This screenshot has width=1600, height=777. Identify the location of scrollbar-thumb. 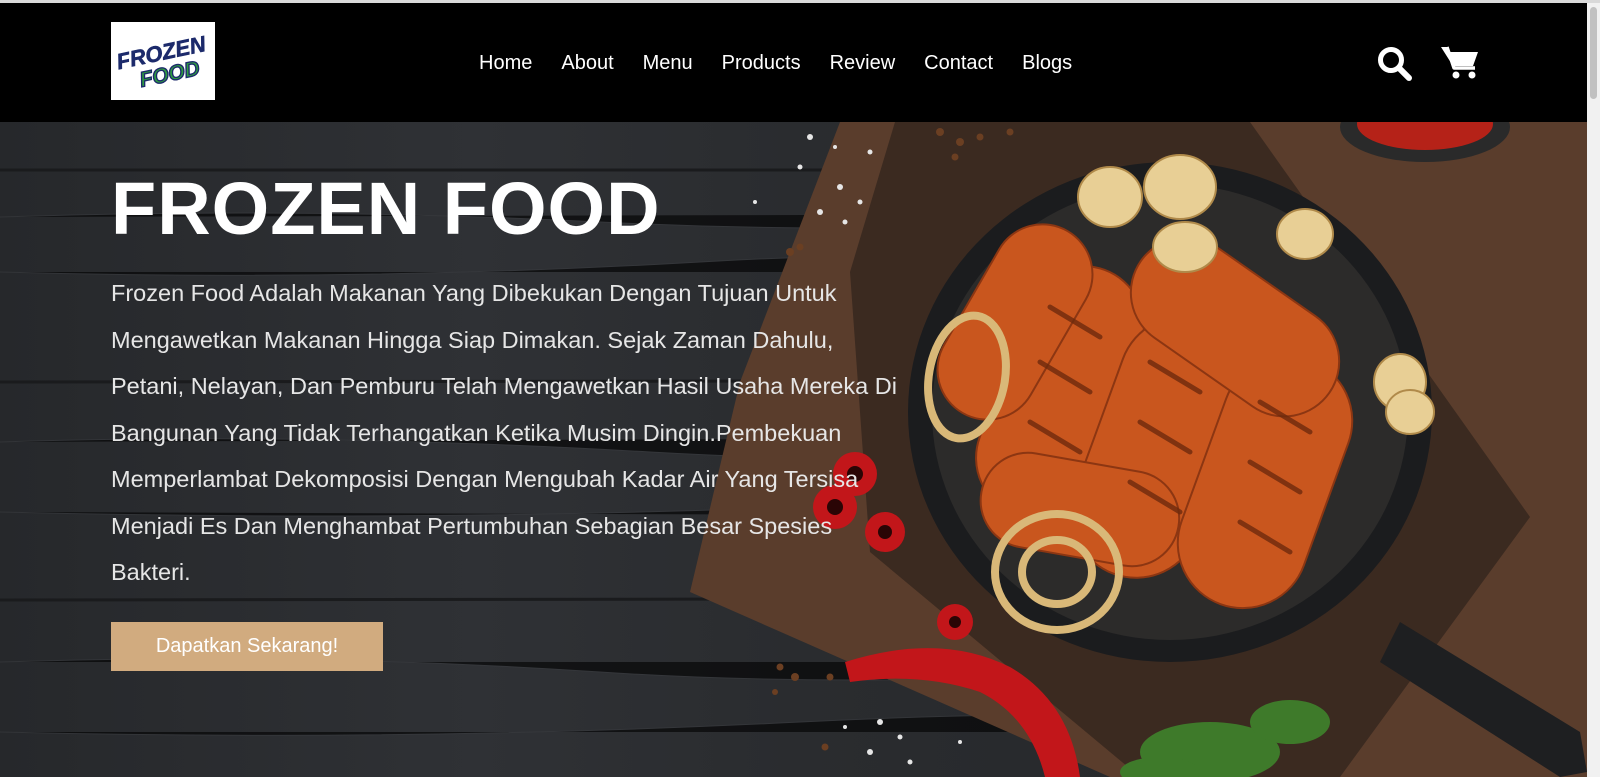
(1593, 53).